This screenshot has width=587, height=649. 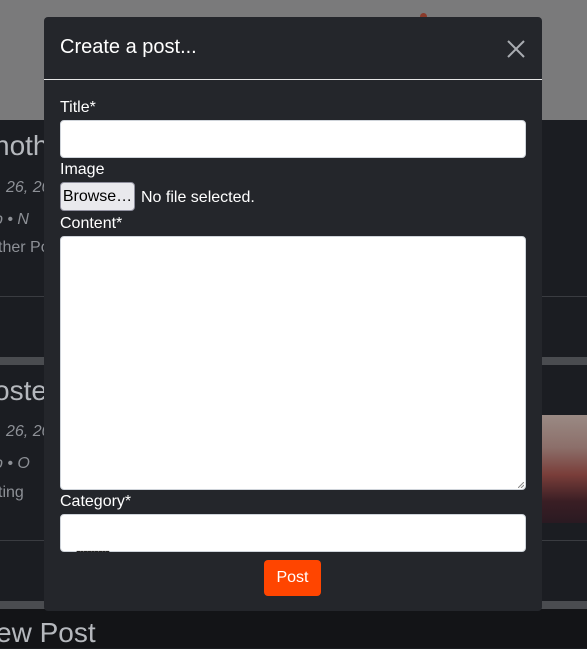 What do you see at coordinates (12, 492) in the screenshot?
I see `post-snippet: ting` at bounding box center [12, 492].